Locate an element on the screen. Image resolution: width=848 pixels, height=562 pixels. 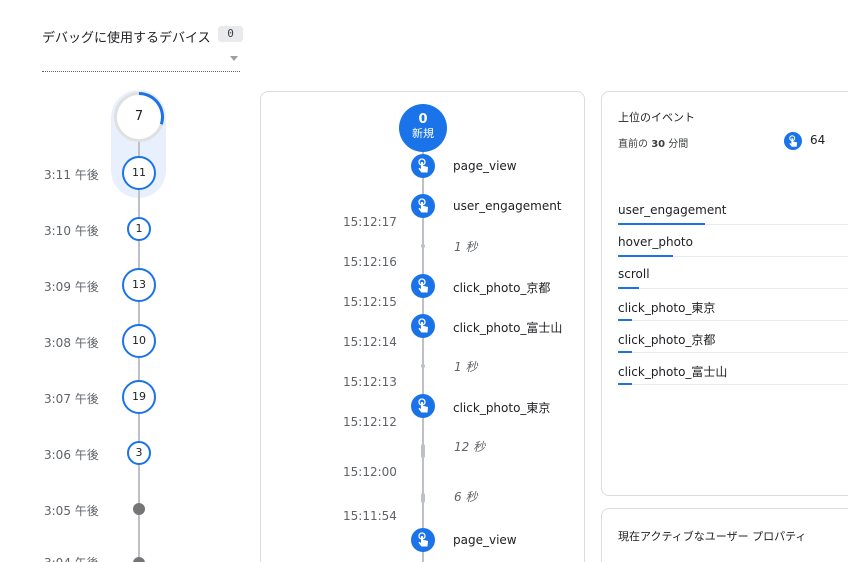
current-minute-counter: 7 is located at coordinates (139, 117).